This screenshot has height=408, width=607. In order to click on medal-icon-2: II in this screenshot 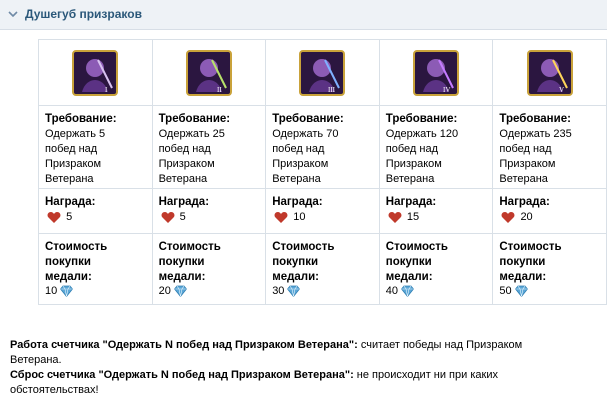, I will do `click(208, 72)`.